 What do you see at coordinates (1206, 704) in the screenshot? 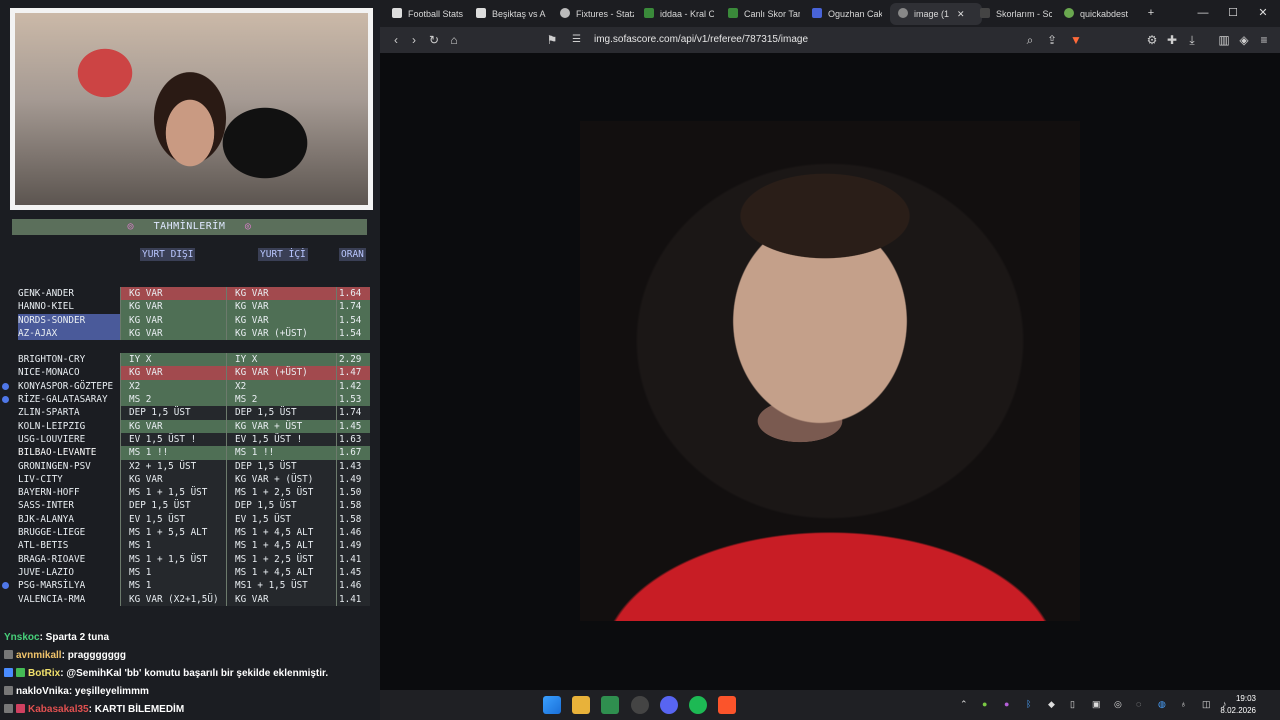
I see `network-icon: ◫` at bounding box center [1206, 704].